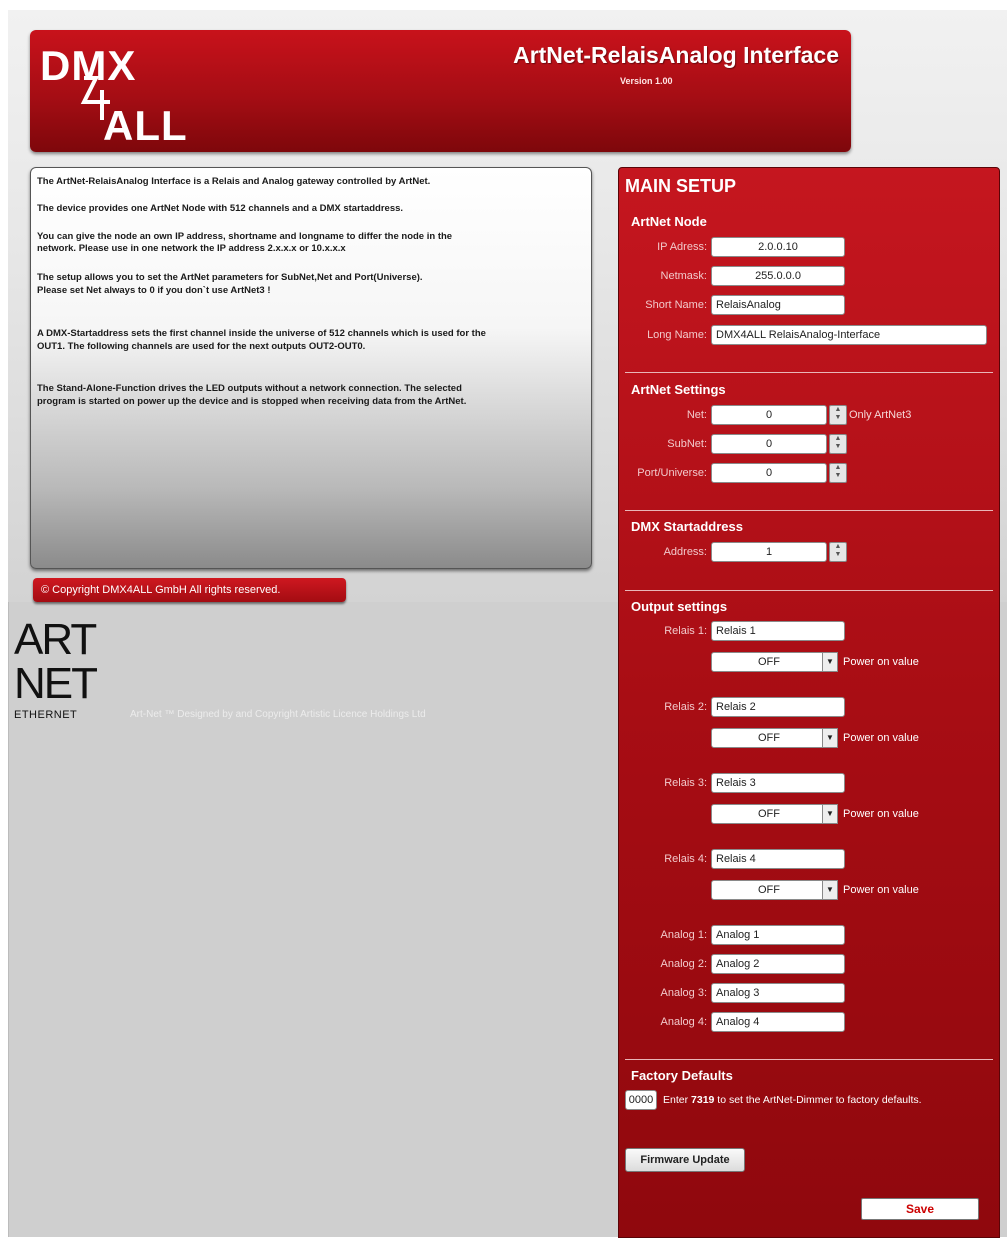 The height and width of the screenshot is (1238, 1007). What do you see at coordinates (778, 247) in the screenshot?
I see `ip-address-field: 2.0.0.10` at bounding box center [778, 247].